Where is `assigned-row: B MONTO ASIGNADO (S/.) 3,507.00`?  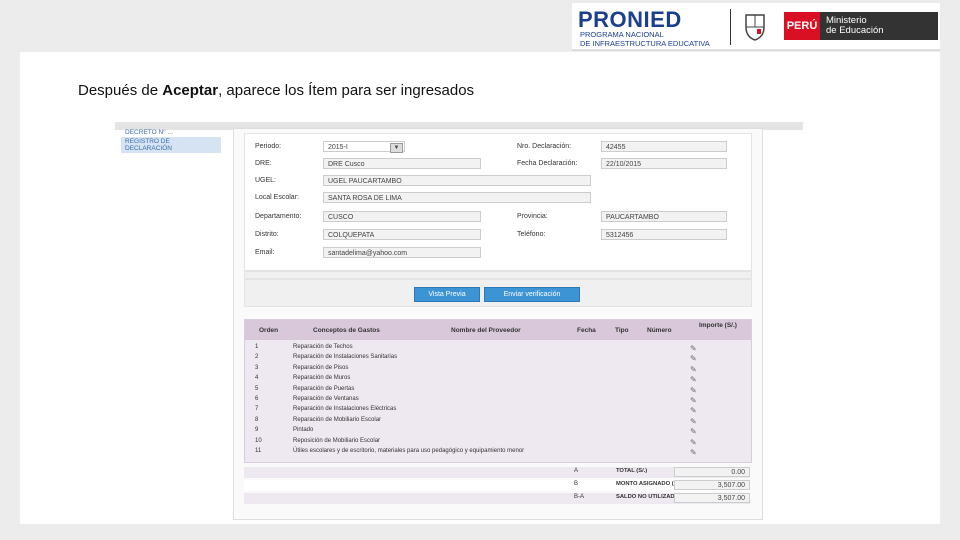 assigned-row: B MONTO ASIGNADO (S/.) 3,507.00 is located at coordinates (497, 485).